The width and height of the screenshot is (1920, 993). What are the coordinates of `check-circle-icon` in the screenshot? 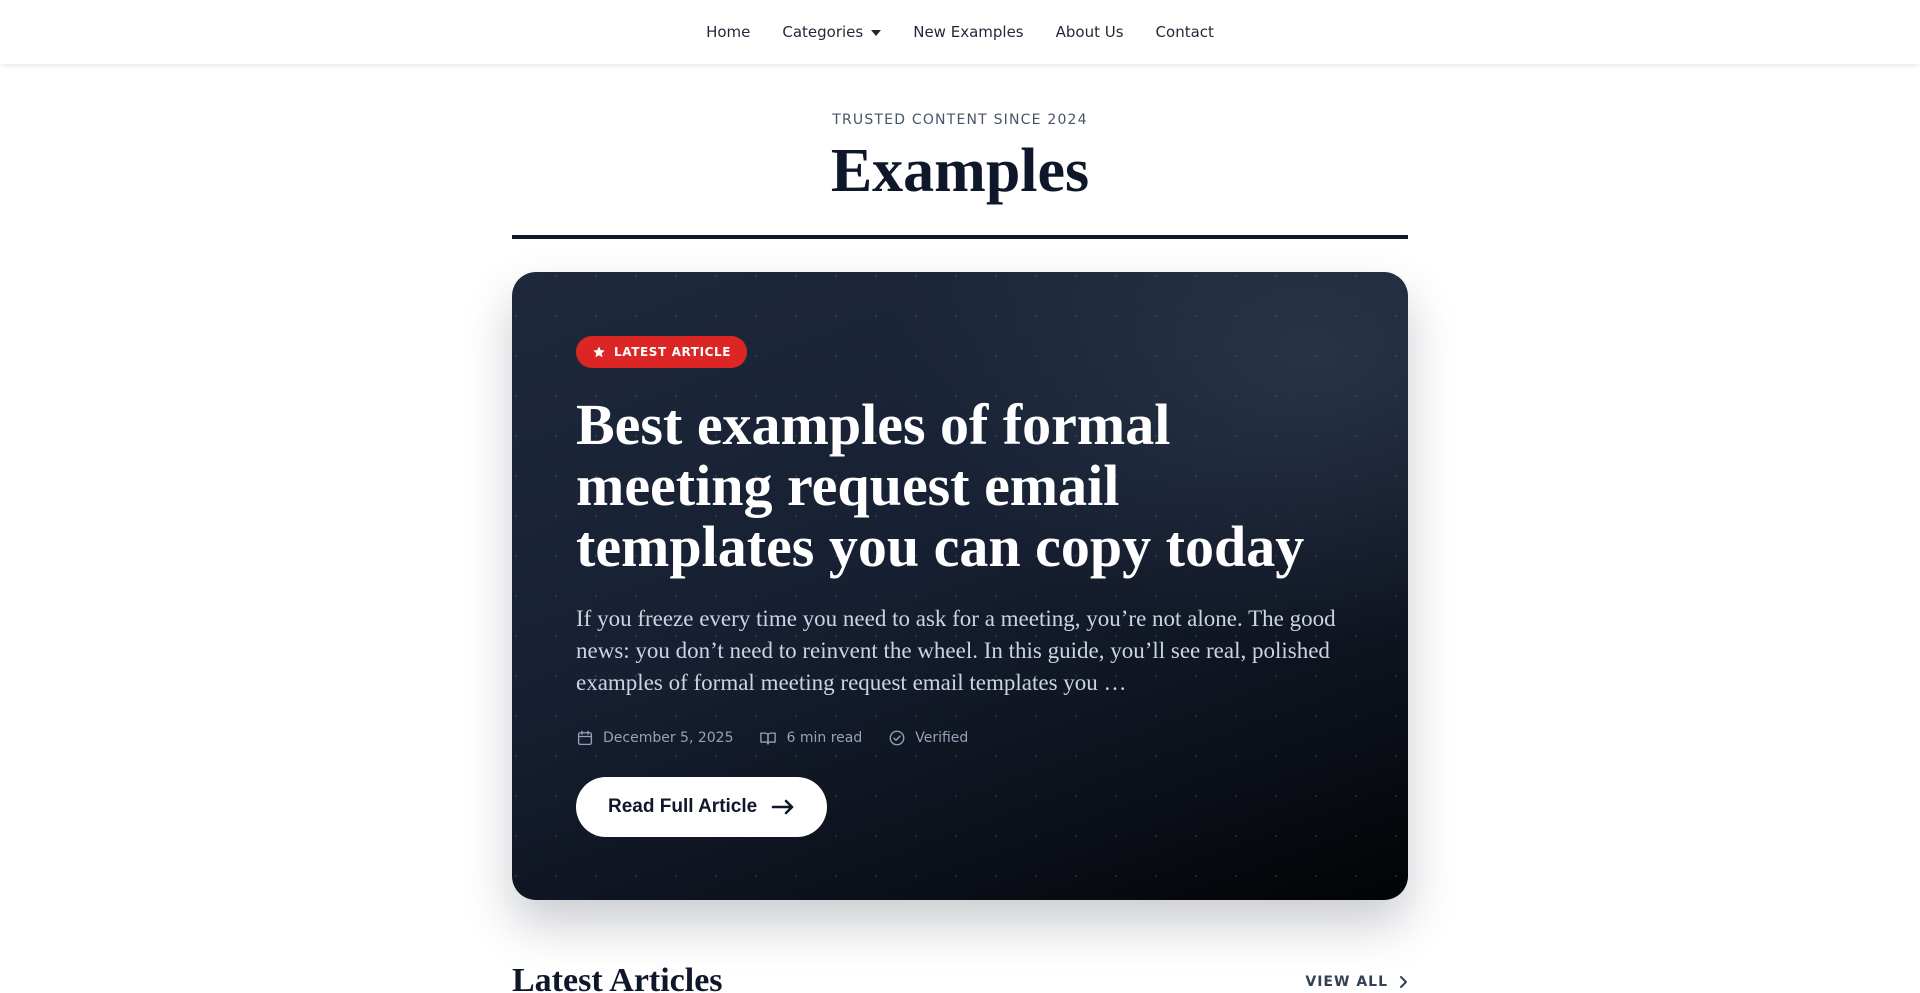 It's located at (897, 738).